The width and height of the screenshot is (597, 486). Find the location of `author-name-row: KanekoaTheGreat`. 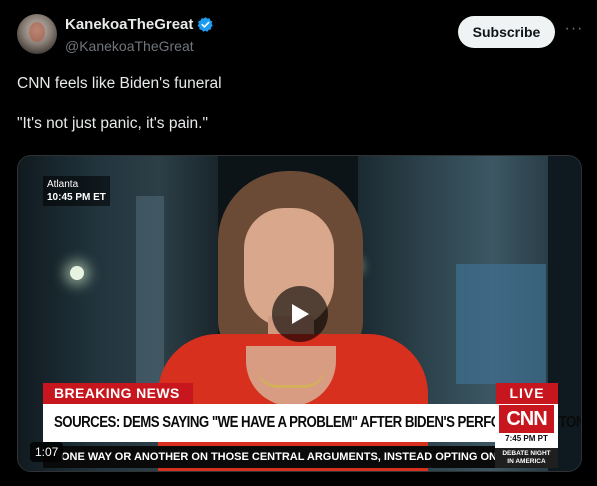

author-name-row: KanekoaTheGreat is located at coordinates (139, 24).